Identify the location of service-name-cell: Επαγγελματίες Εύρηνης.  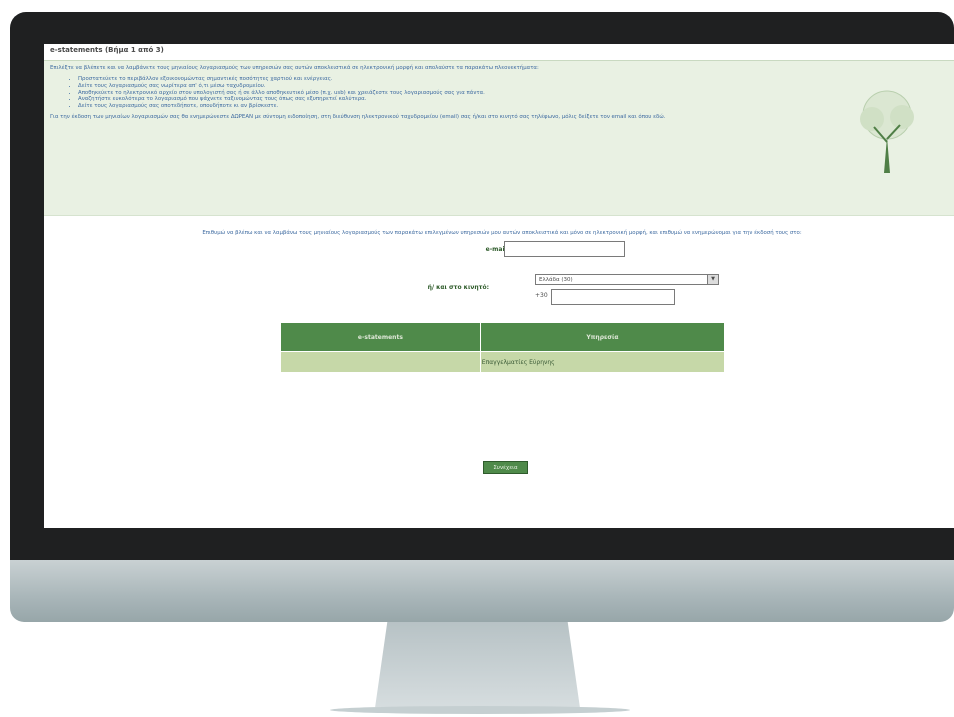
(602, 362).